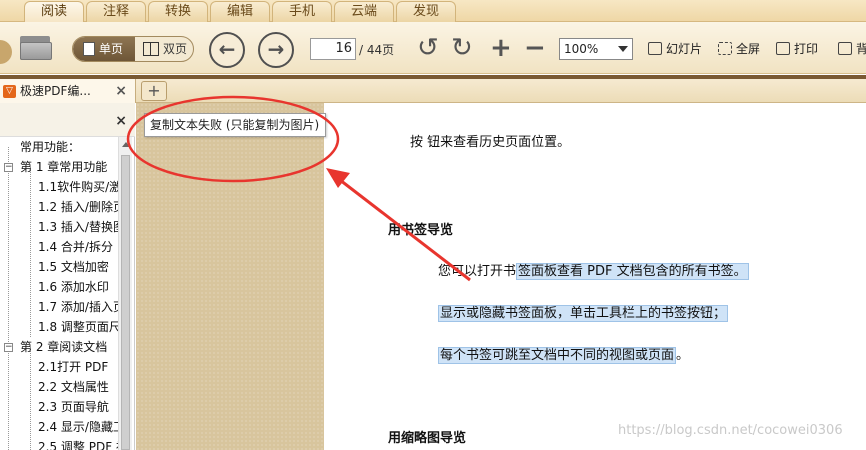 The height and width of the screenshot is (450, 866). Describe the element at coordinates (233, 139) in the screenshot. I see `highlight-ellipse` at that location.